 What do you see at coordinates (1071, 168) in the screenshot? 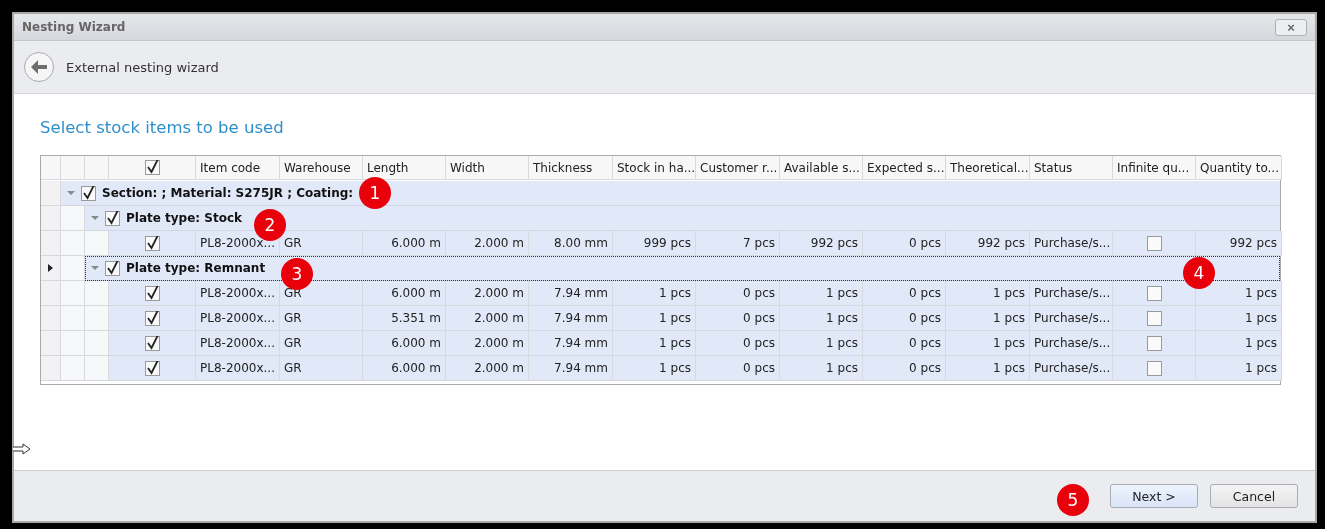
I see `column-header: Status` at bounding box center [1071, 168].